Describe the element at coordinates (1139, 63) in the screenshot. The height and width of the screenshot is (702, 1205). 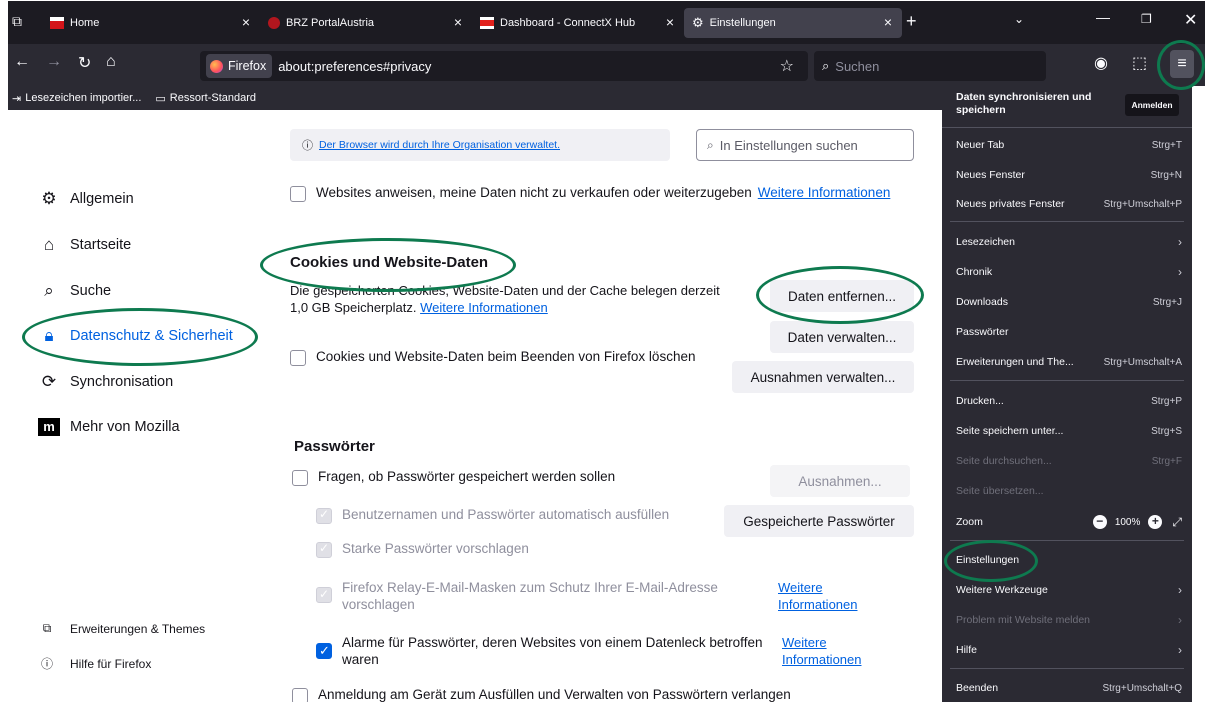
I see `extensions-icon: ⬚` at that location.